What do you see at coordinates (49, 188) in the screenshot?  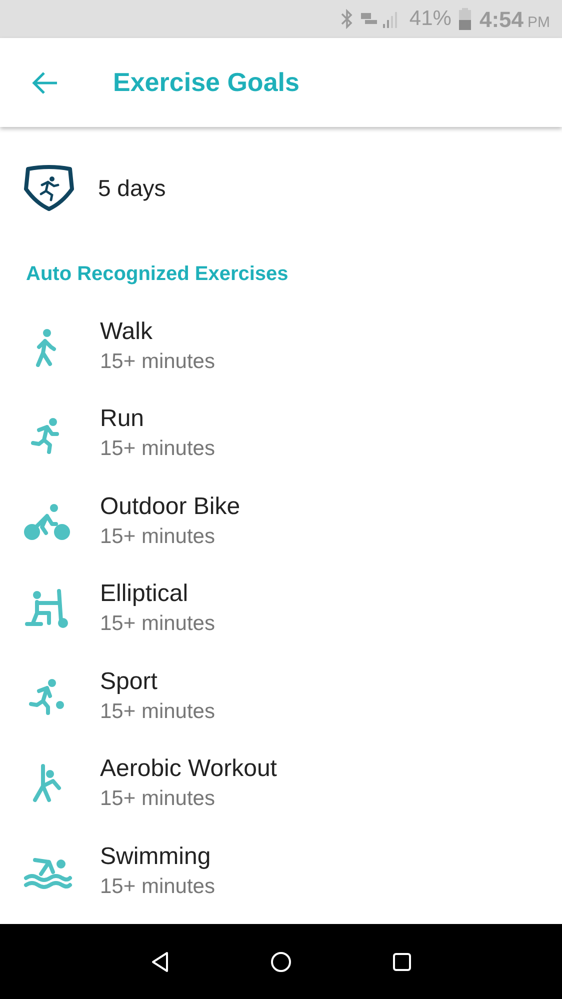 I see `shield-runner-icon` at bounding box center [49, 188].